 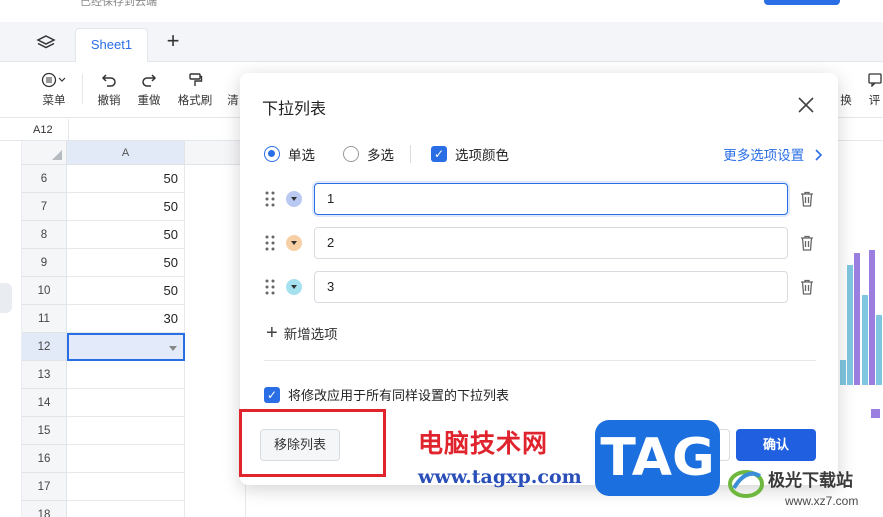 I want to click on cell-a10: 50, so click(x=126, y=291).